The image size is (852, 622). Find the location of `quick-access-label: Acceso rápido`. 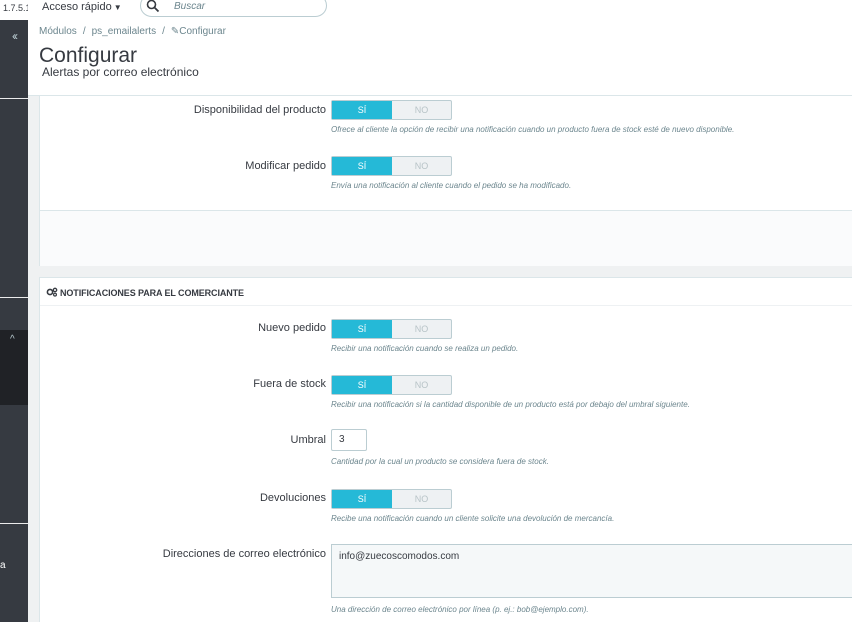

quick-access-label: Acceso rápido is located at coordinates (77, 7).